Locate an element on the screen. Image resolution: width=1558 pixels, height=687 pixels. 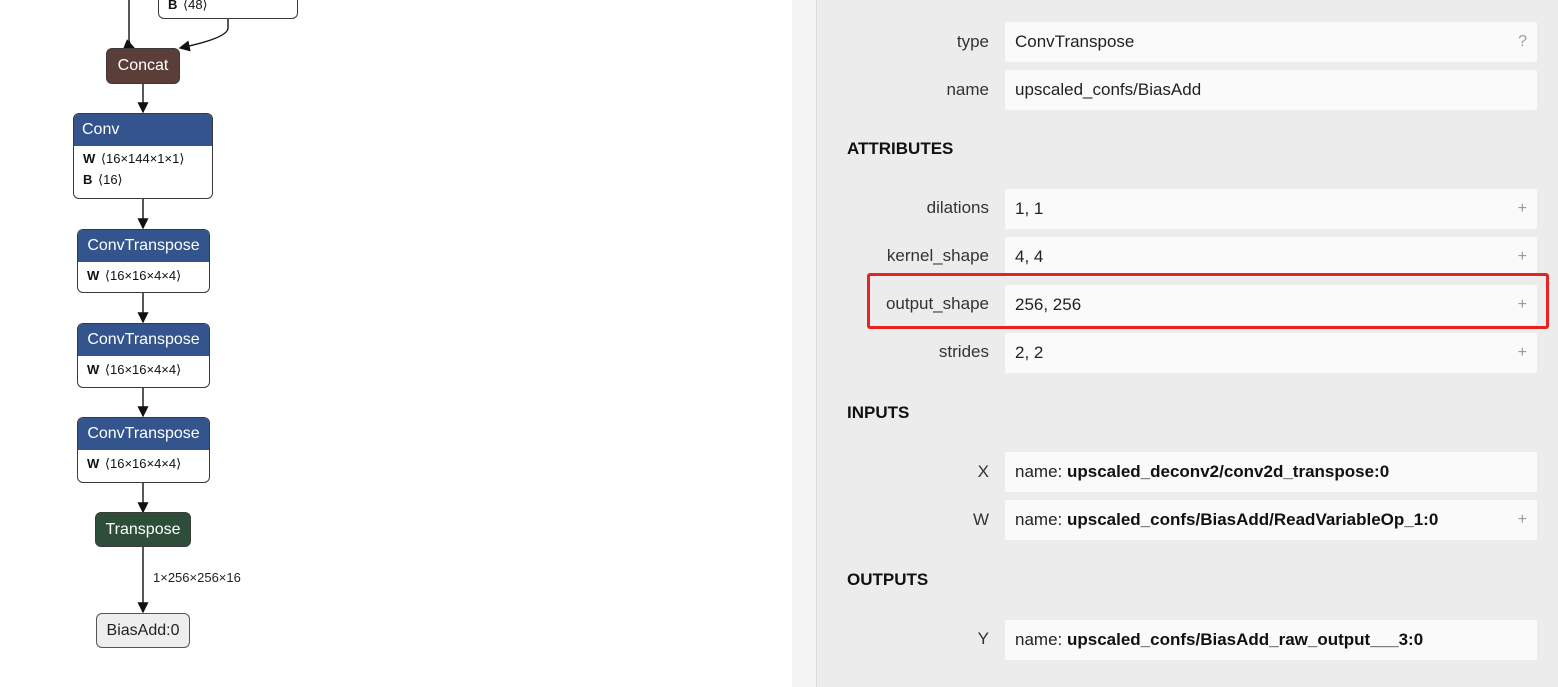
edge-const-to-concat is located at coordinates (203, 35).